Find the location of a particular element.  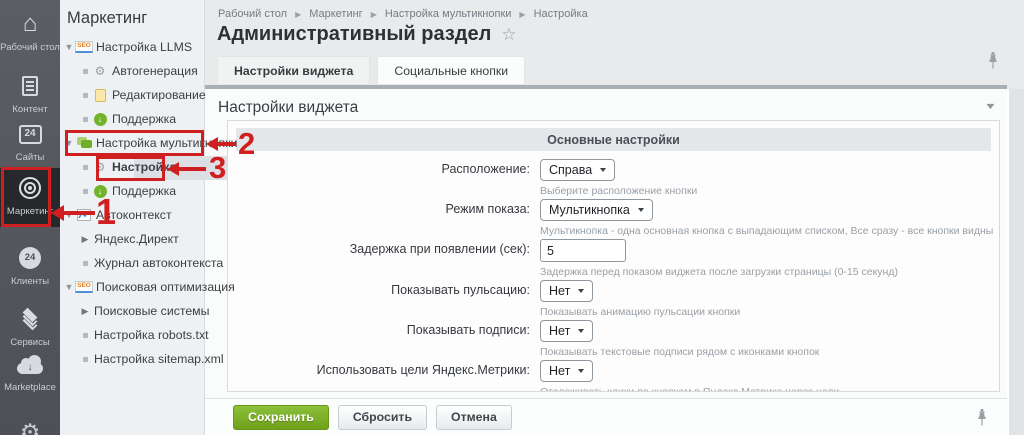

section-collapse-icon: ▼ is located at coordinates (990, 106).